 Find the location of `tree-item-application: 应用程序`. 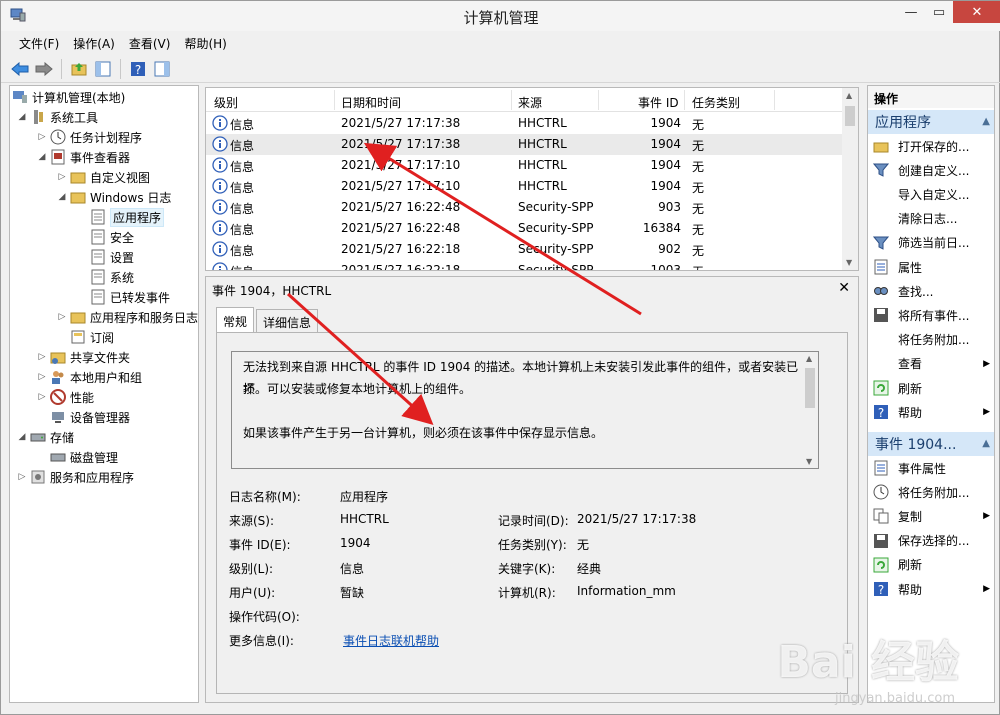

tree-item-application: 应用程序 is located at coordinates (127, 217).